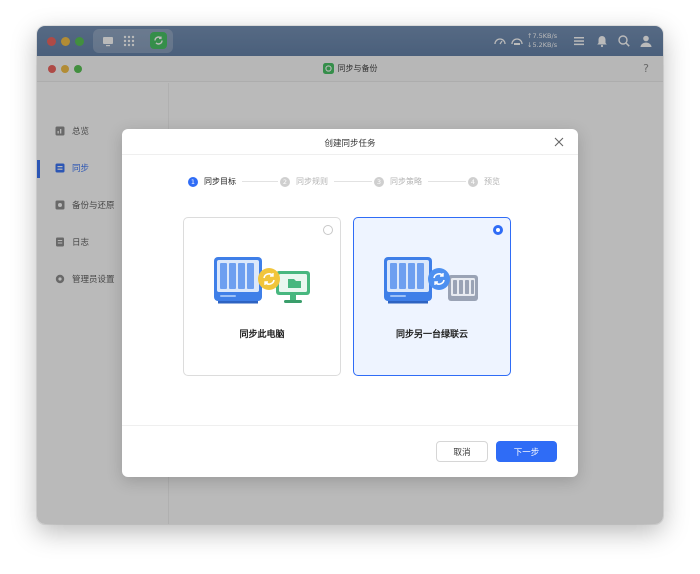 This screenshot has height=574, width=700. I want to click on nas-to-nas-illustration, so click(431, 280).